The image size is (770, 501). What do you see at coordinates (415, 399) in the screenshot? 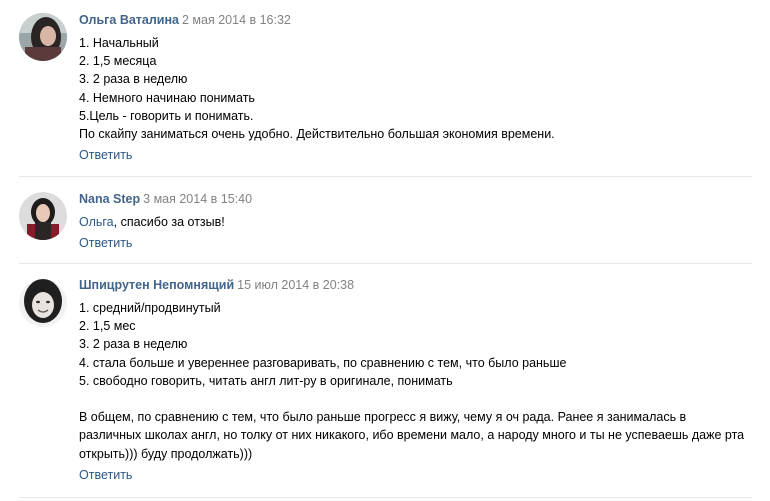
I see `comment-blank-line` at bounding box center [415, 399].